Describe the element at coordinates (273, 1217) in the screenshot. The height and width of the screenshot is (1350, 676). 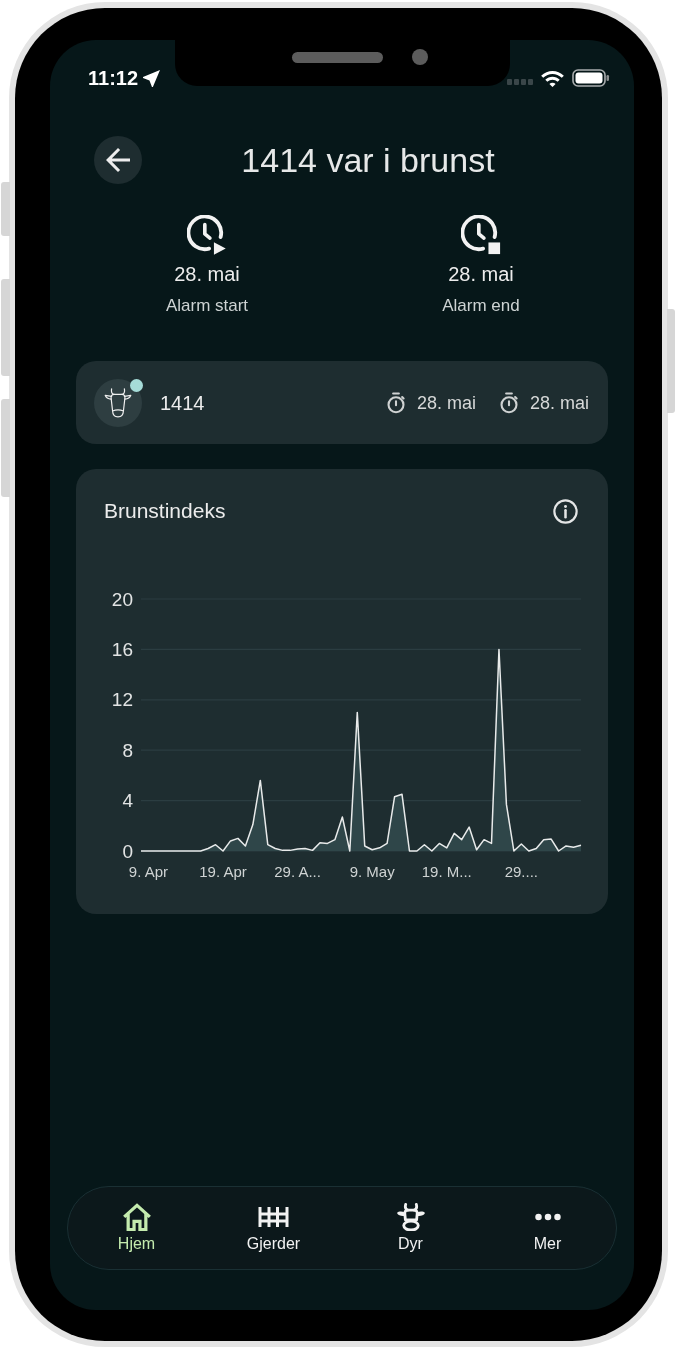
I see `fence-icon` at that location.